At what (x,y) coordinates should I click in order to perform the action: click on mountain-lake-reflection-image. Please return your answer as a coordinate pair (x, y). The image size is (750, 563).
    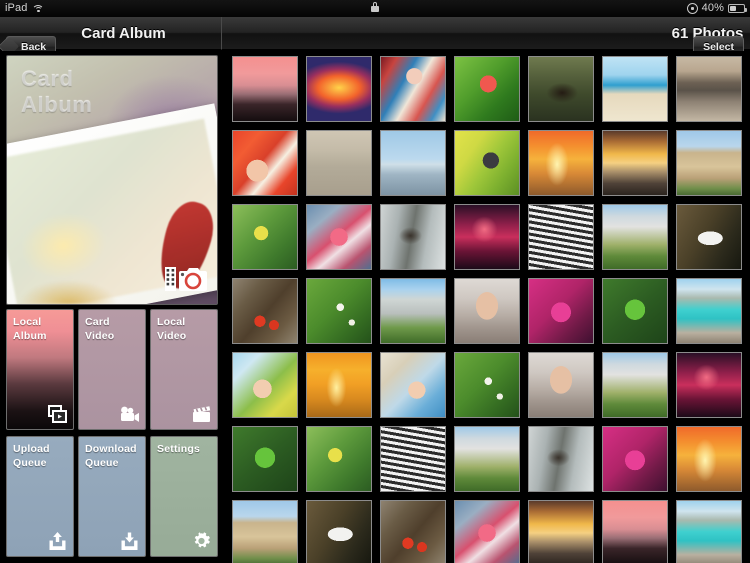
    Looking at the image, I should click on (709, 89).